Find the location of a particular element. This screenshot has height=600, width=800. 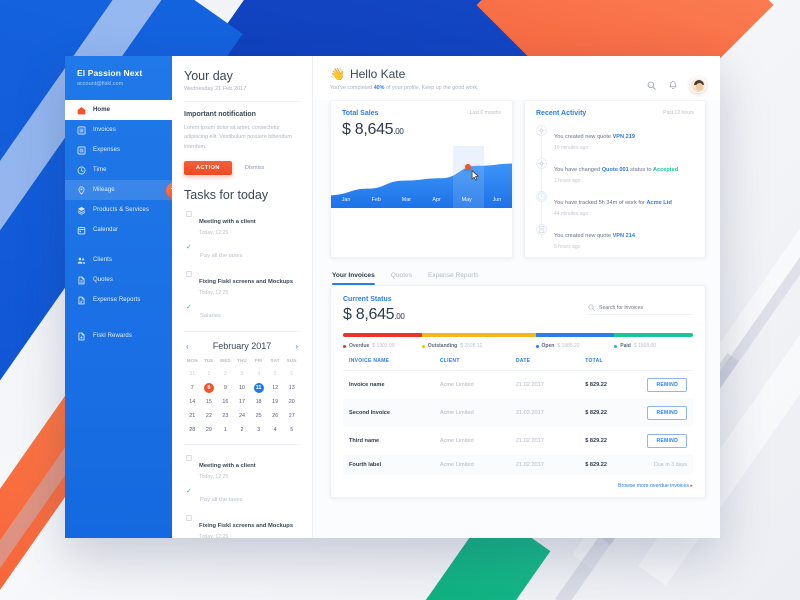

tab-your-invoices: Your Invoices is located at coordinates (353, 278).